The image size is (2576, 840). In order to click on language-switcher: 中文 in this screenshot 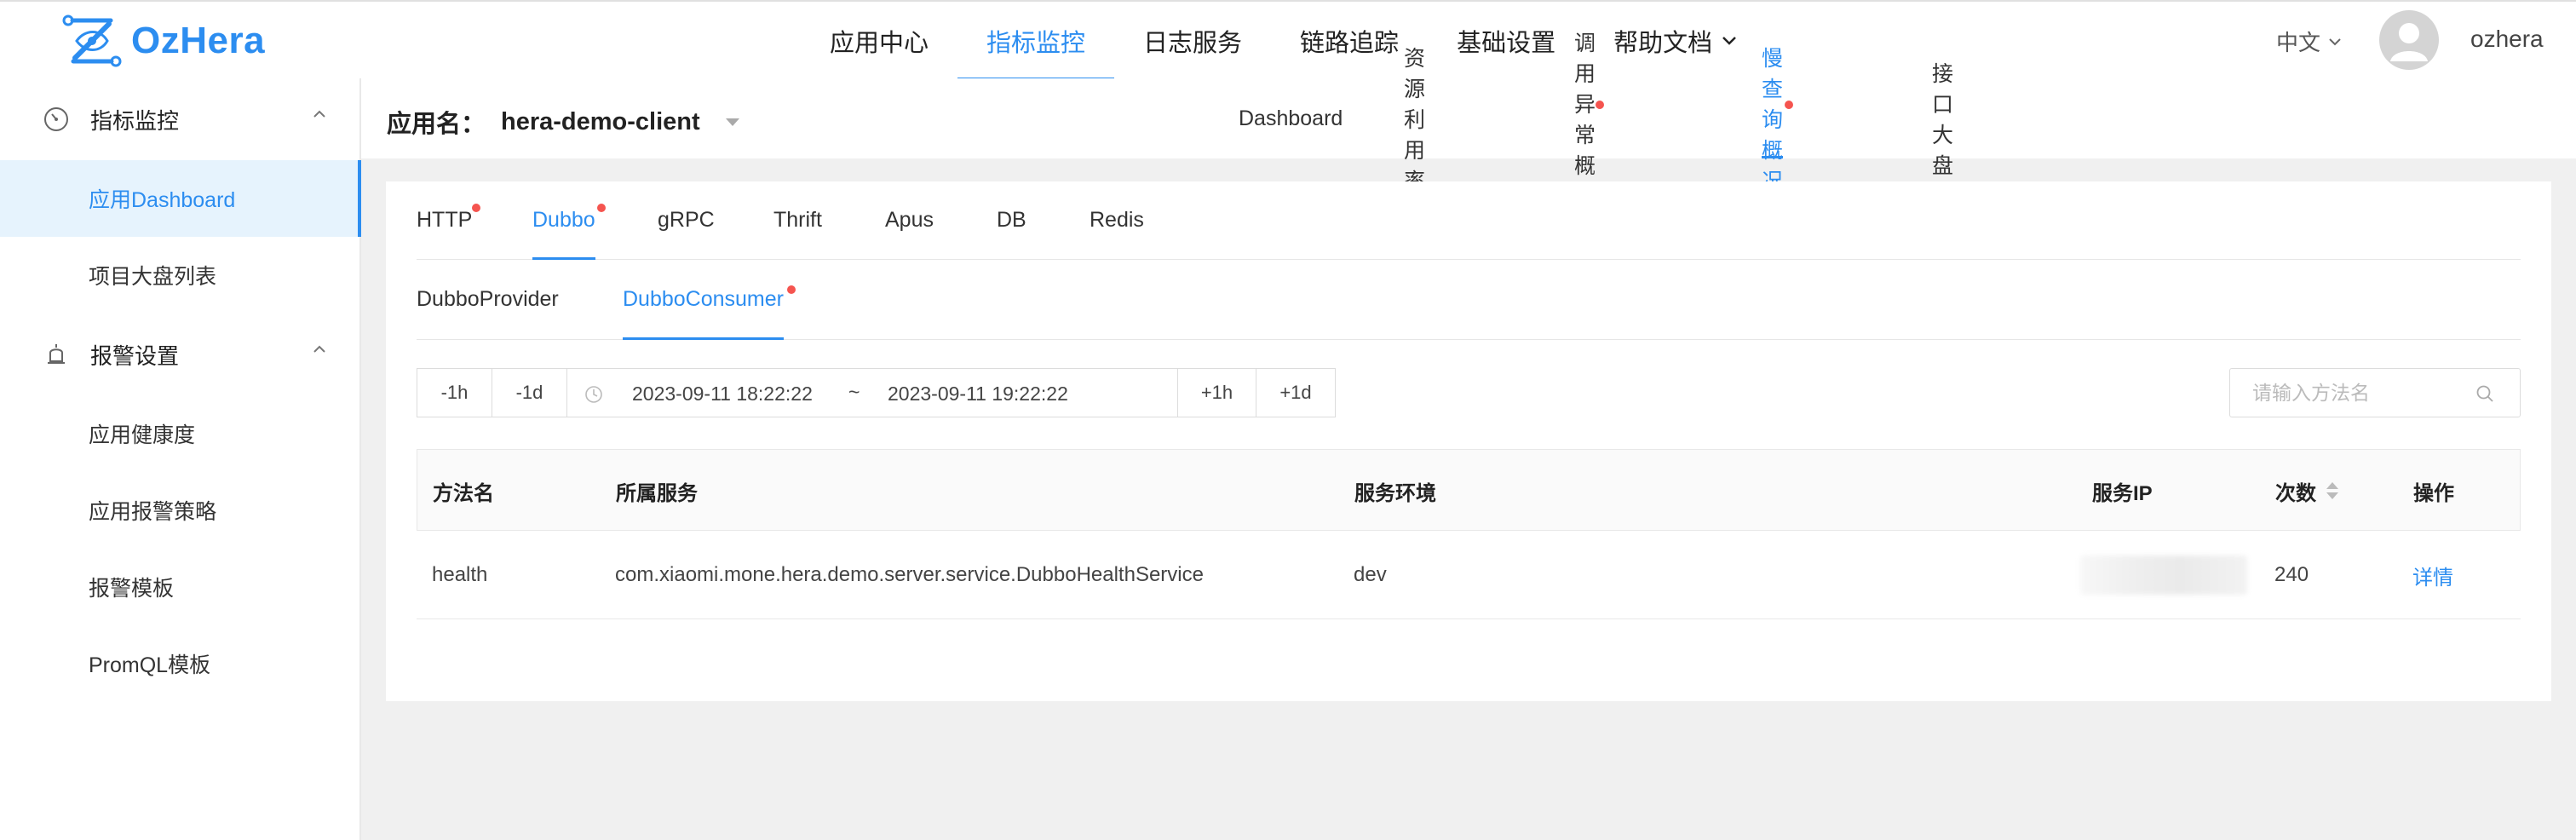, I will do `click(2309, 42)`.